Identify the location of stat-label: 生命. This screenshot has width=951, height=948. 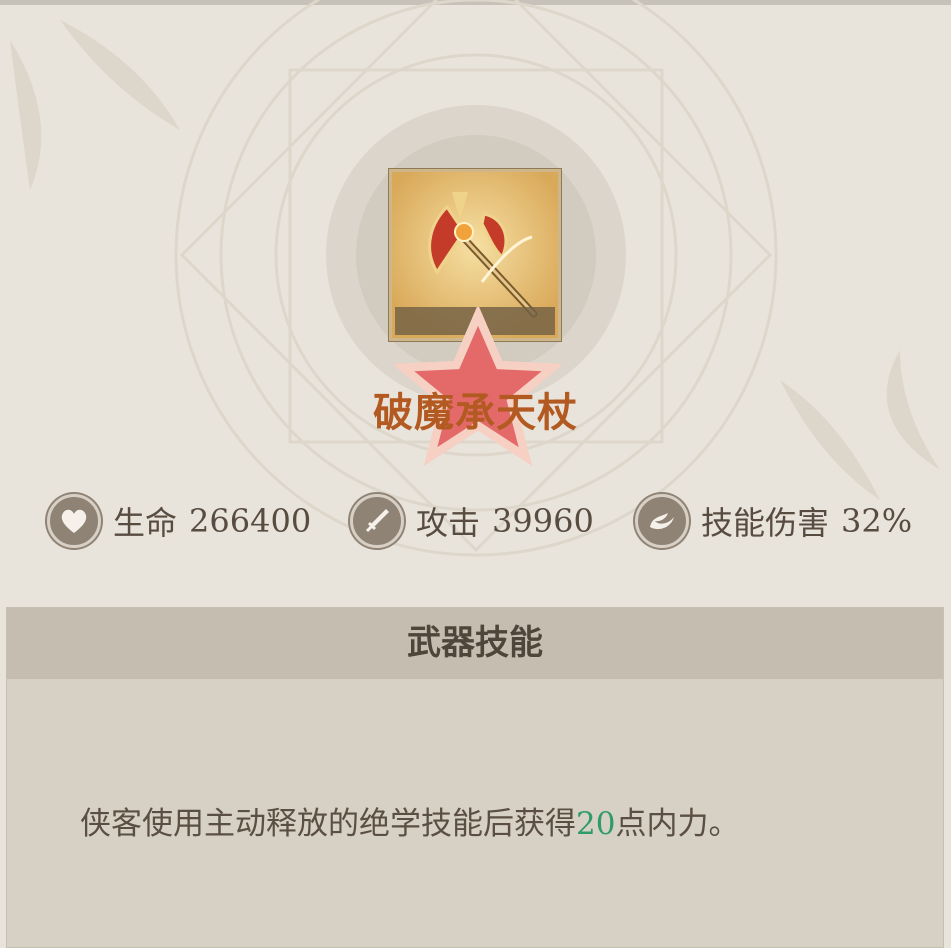
(145, 523).